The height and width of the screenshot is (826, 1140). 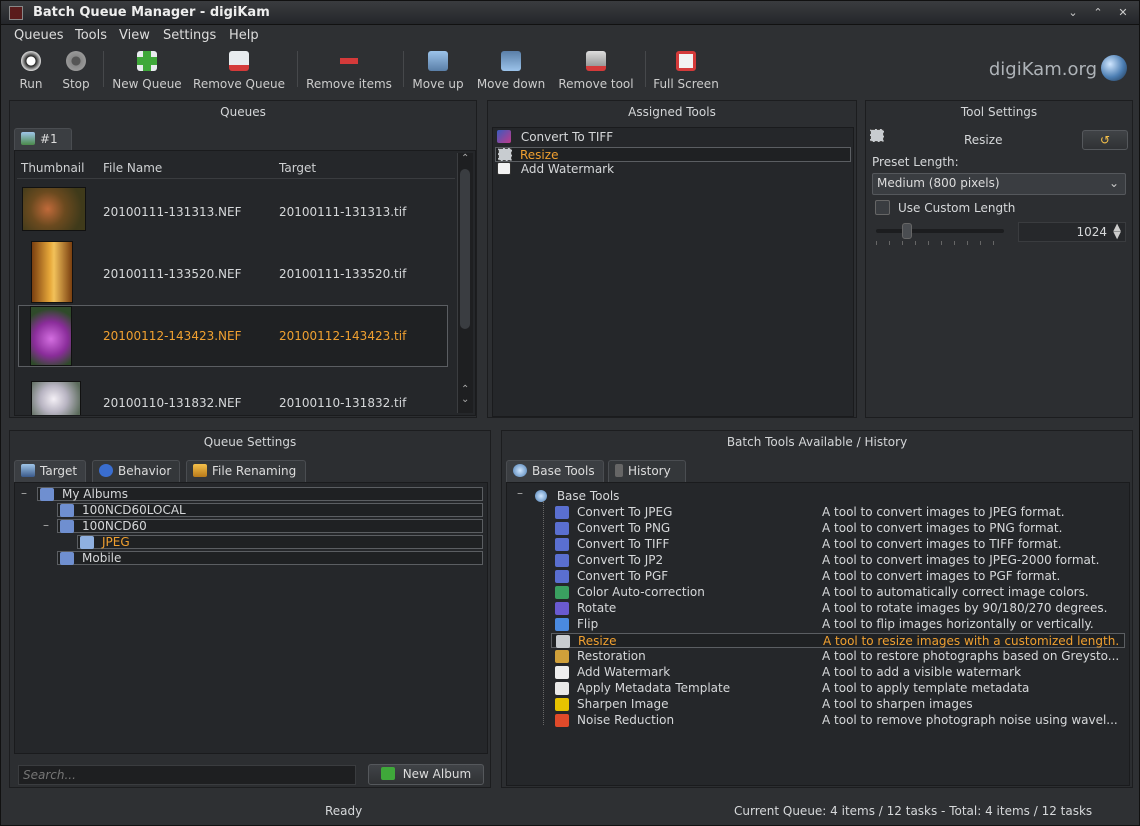 I want to click on target-icon, so click(x=28, y=470).